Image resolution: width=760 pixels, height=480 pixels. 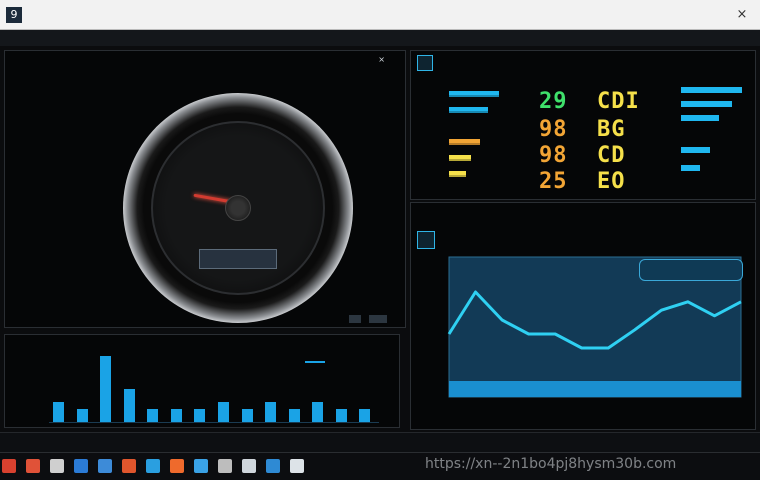 I want to click on speedometer-lcd, so click(x=238, y=259).